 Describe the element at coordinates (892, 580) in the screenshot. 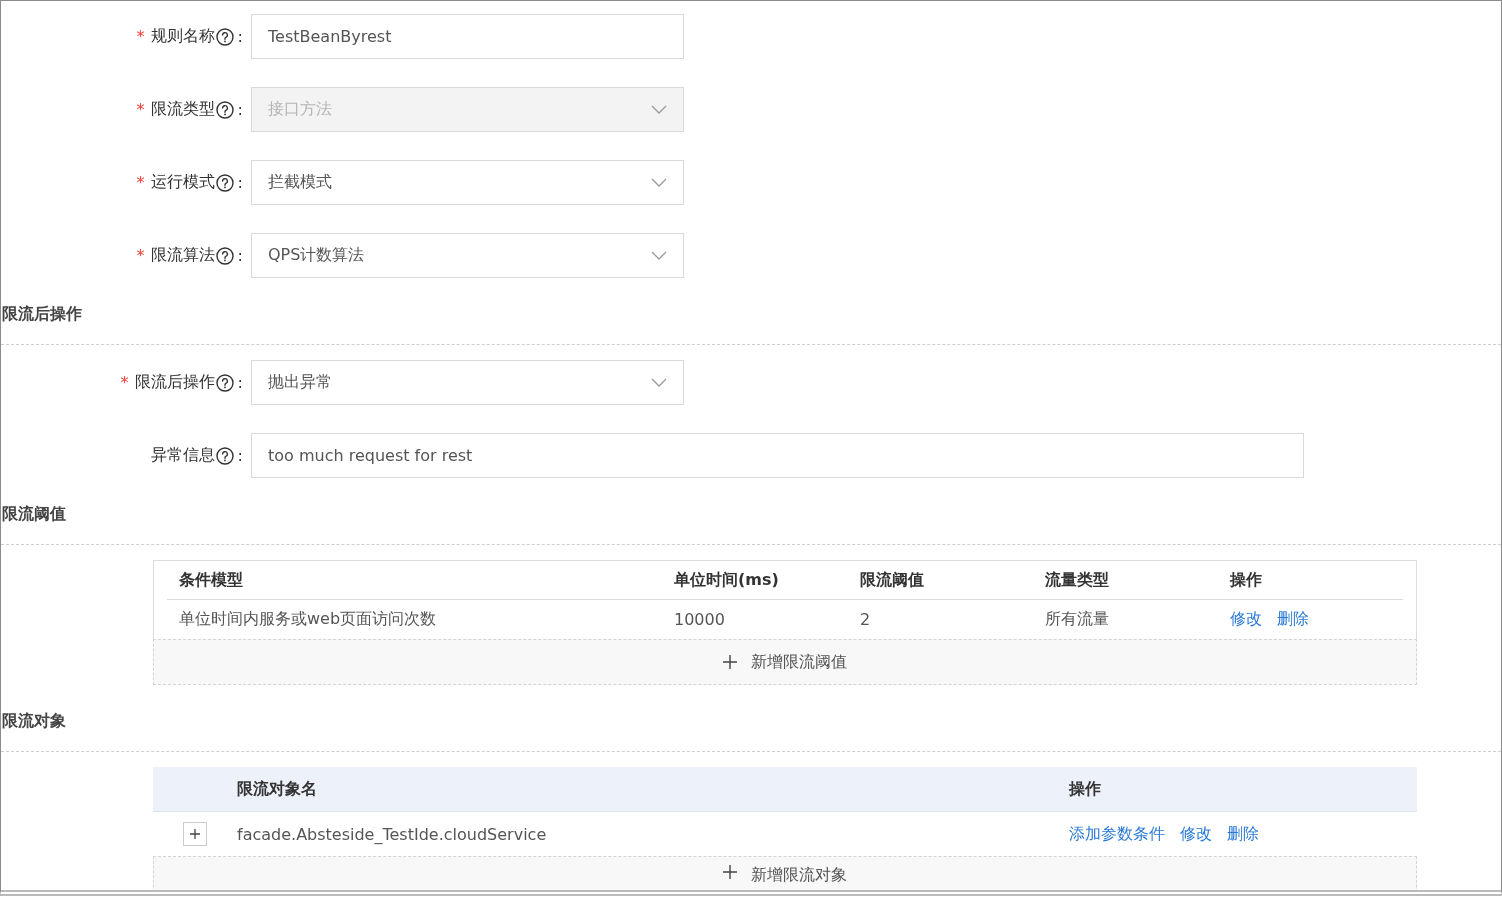

I see `column-header: 限流阈值` at that location.